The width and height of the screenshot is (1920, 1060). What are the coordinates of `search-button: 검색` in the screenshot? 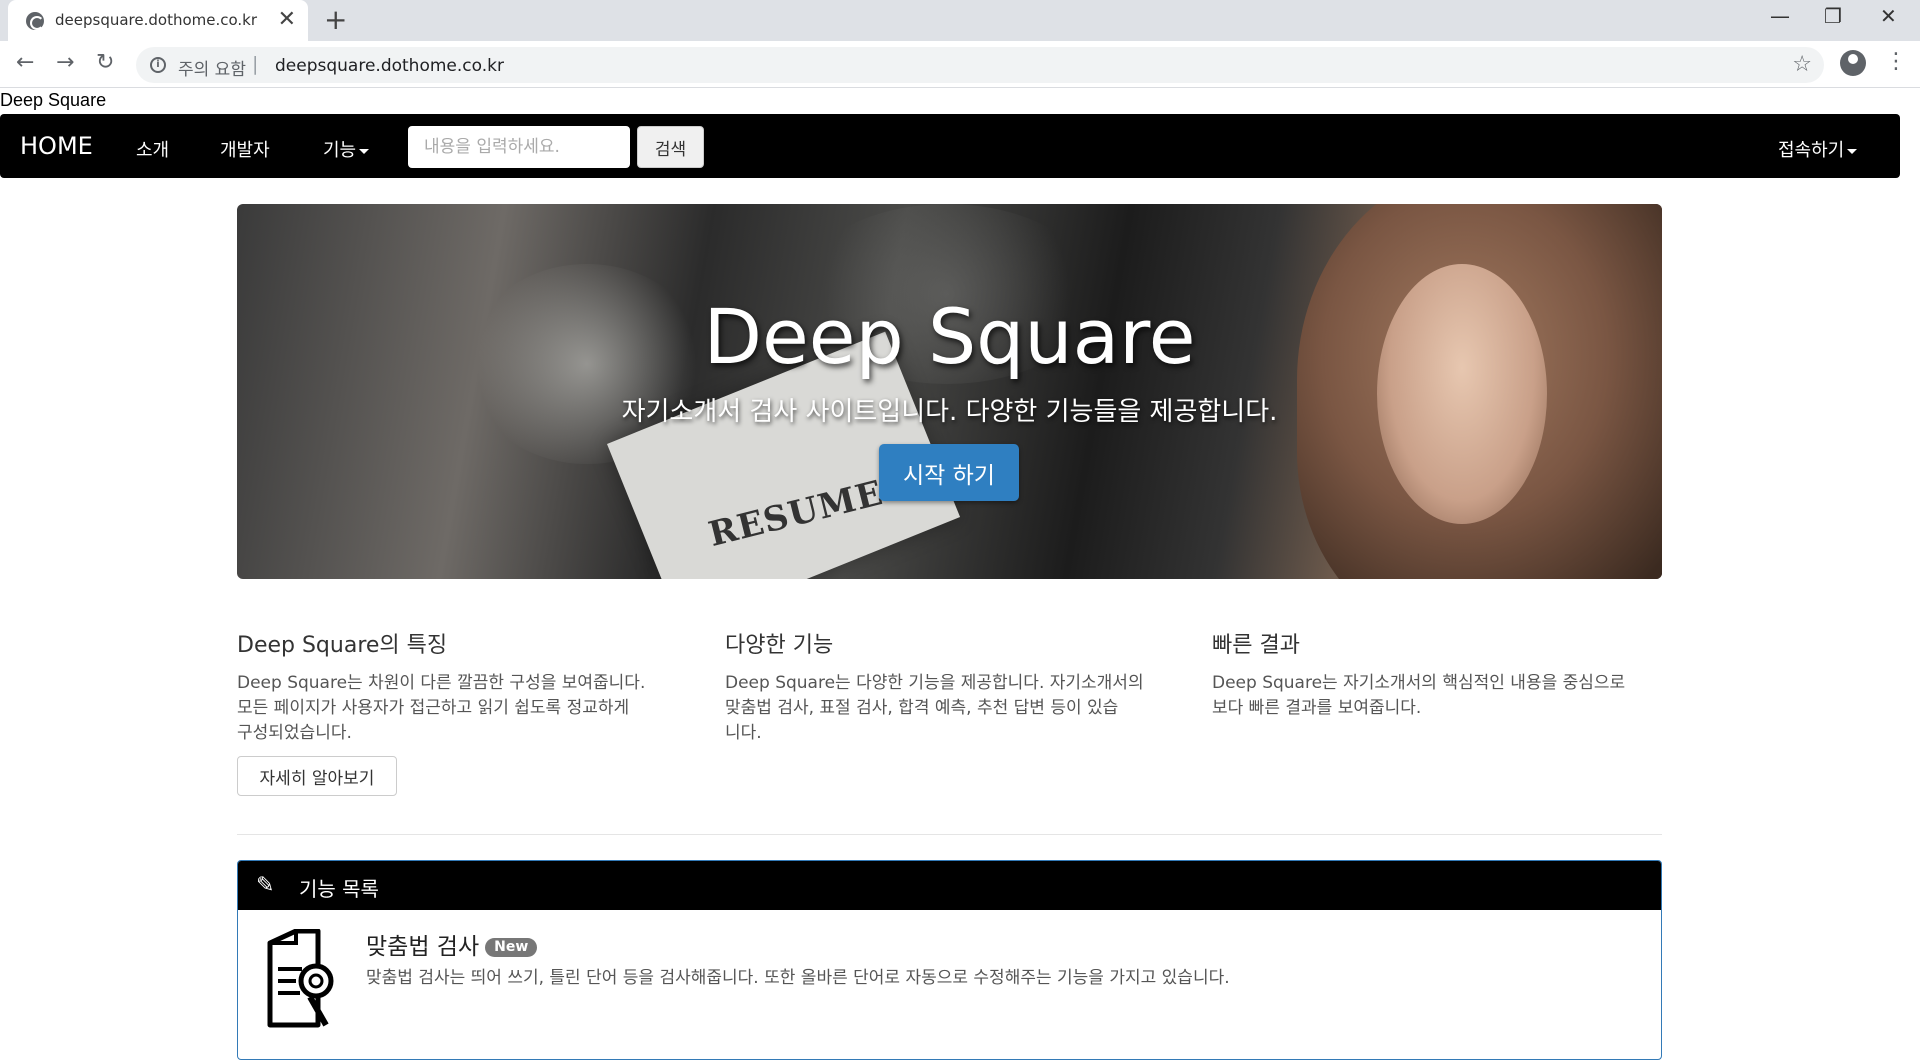 It's located at (670, 147).